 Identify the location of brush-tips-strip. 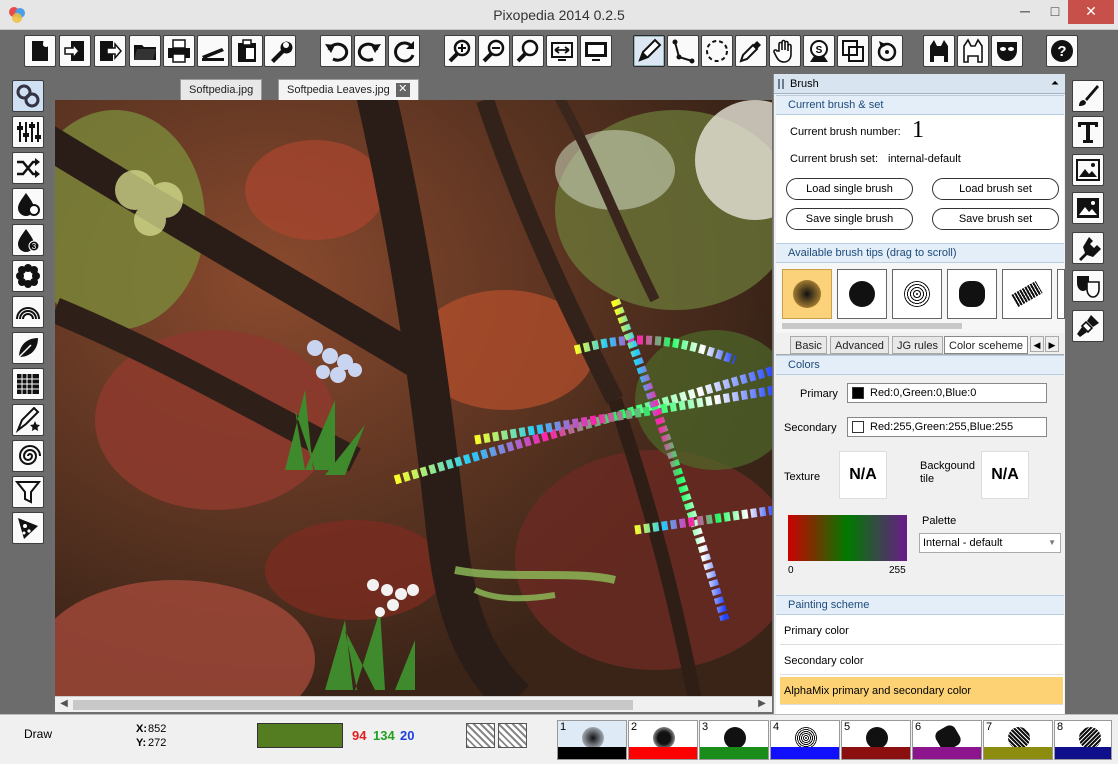
(920, 298).